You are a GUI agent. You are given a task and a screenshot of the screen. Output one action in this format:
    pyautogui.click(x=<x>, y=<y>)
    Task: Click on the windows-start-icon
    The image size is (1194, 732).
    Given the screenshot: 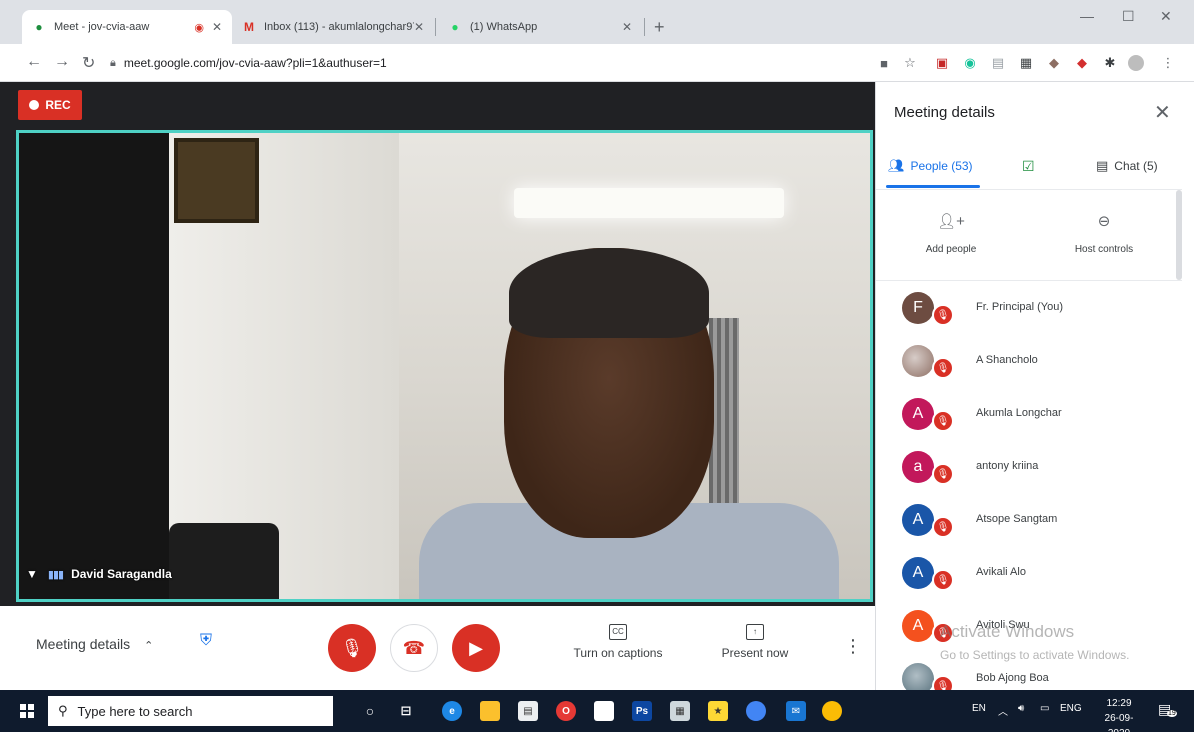 What is the action you would take?
    pyautogui.click(x=27, y=711)
    